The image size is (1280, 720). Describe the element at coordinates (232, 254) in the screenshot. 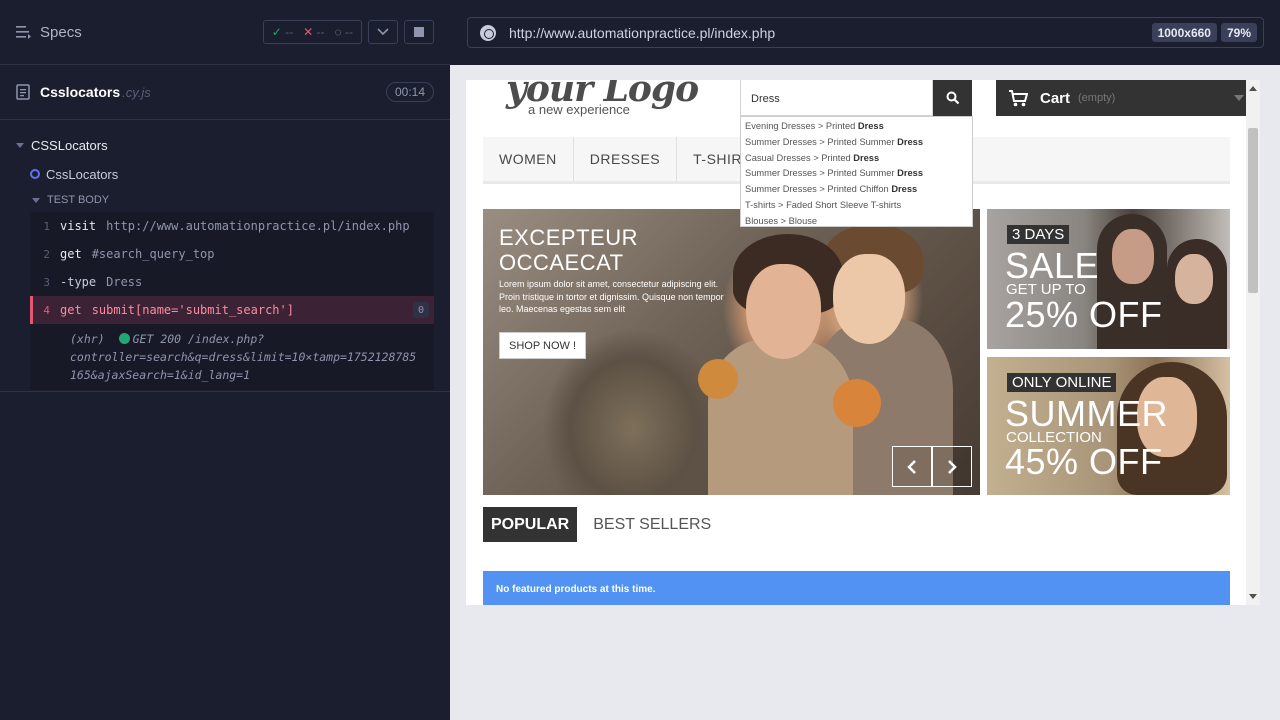

I see `command-row: 2 get #search_query_top` at that location.